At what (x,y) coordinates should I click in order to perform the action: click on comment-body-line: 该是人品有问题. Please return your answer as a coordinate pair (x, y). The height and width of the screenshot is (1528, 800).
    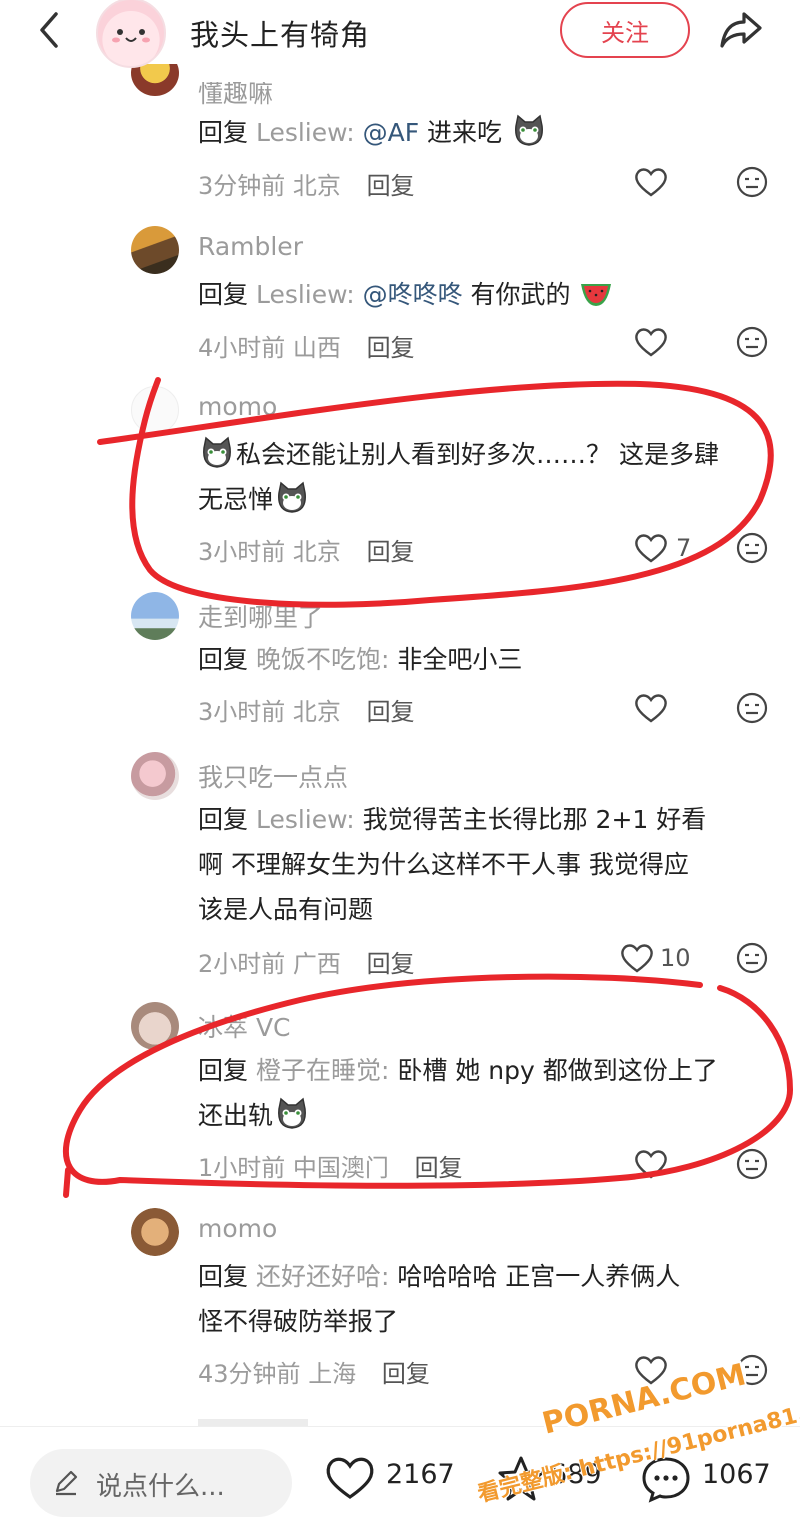
    Looking at the image, I should click on (286, 909).